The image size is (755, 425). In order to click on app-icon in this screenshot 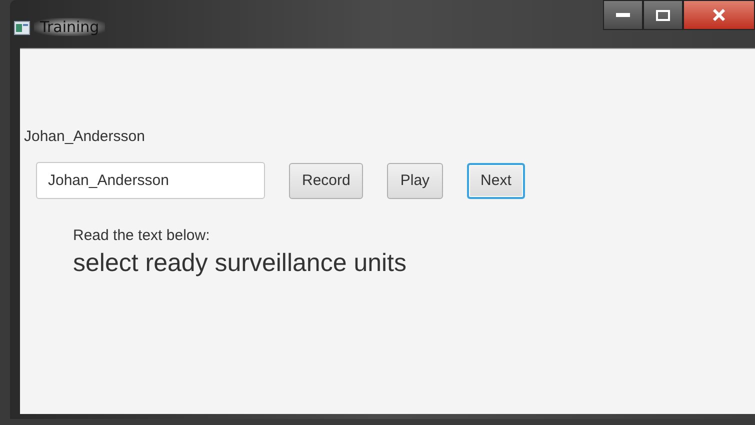, I will do `click(22, 28)`.